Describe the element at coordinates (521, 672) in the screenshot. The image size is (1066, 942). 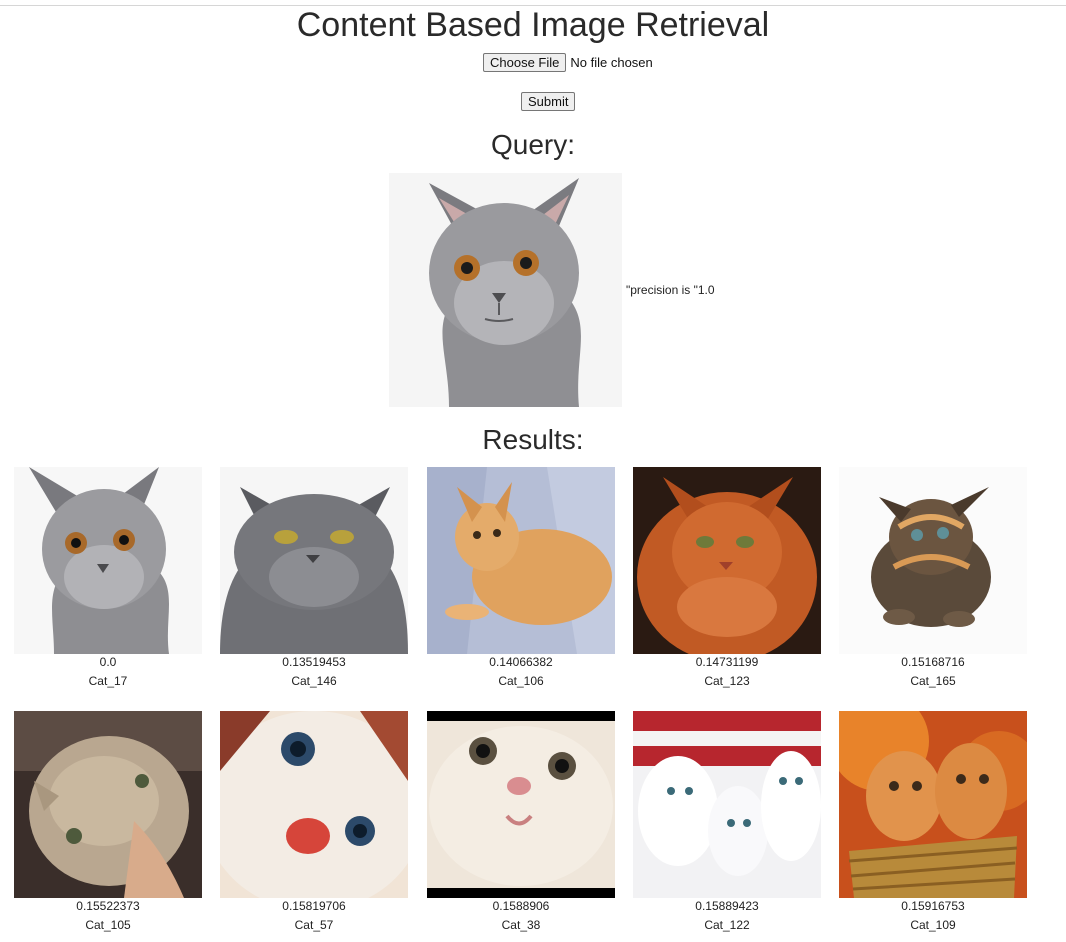
I see `result-caption: 0.14066382 Cat_106` at that location.